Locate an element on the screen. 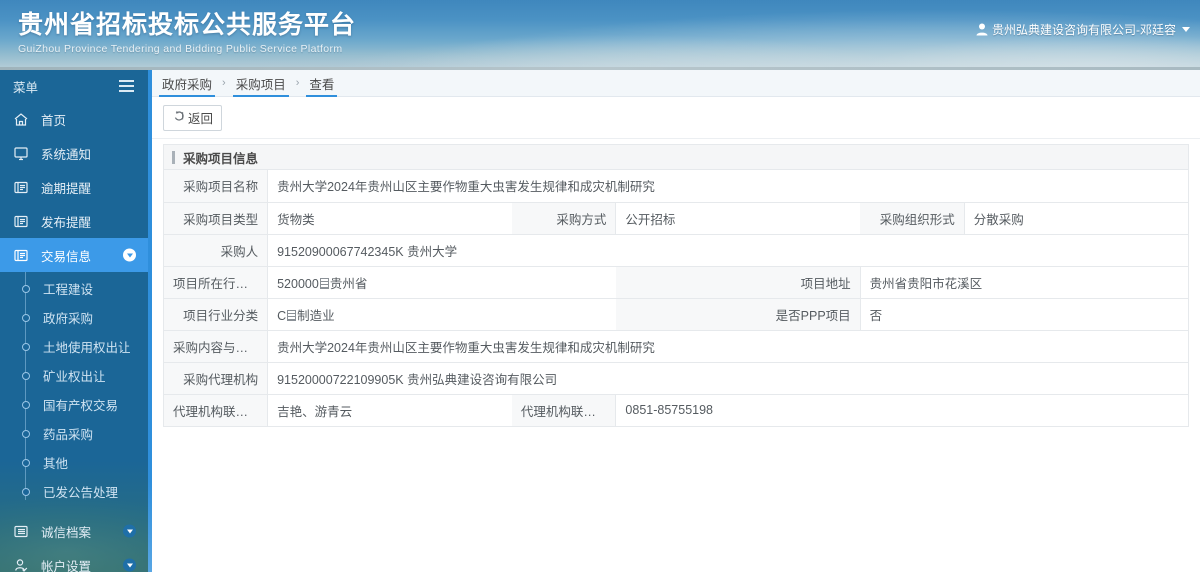 Image resolution: width=1200 pixels, height=572 pixels. sidebar-subitem-label: 药品采购 is located at coordinates (68, 435).